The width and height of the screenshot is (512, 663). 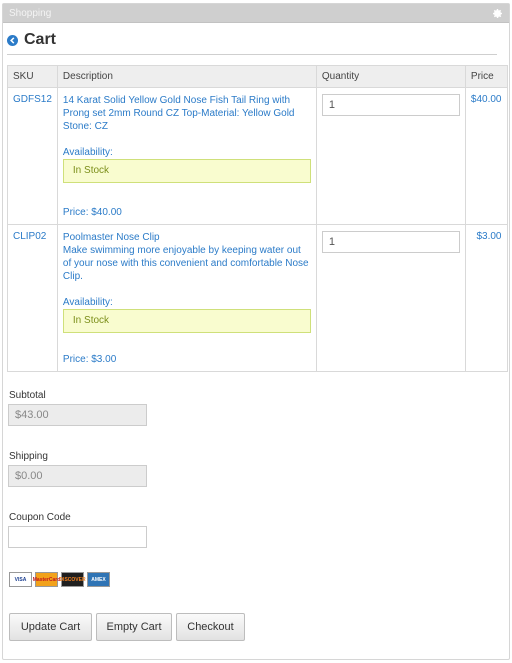 What do you see at coordinates (92, 212) in the screenshot?
I see `unit-price: Price: $40.00` at bounding box center [92, 212].